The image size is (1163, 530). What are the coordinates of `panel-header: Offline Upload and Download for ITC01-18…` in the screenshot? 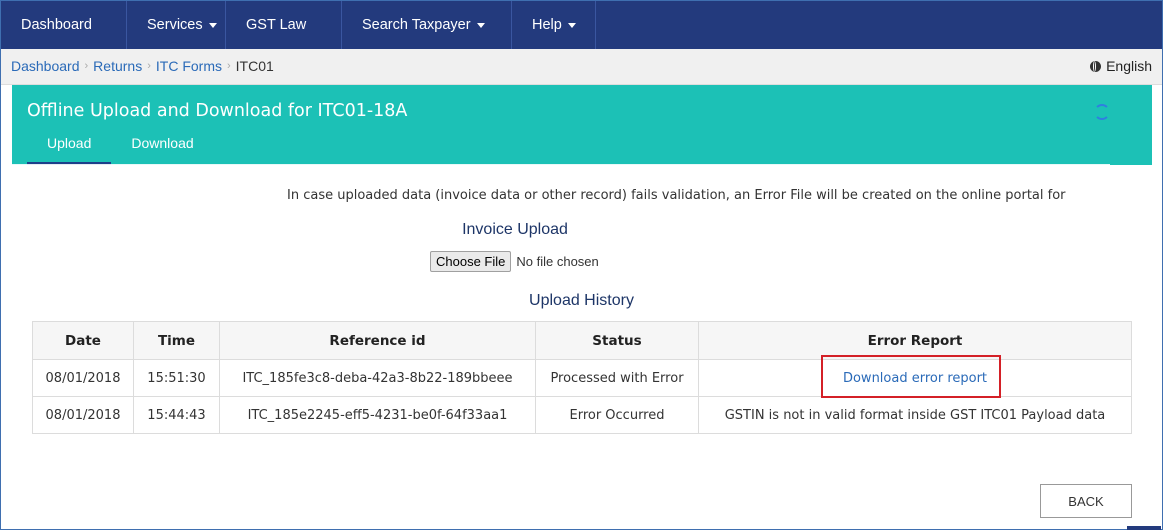 It's located at (582, 125).